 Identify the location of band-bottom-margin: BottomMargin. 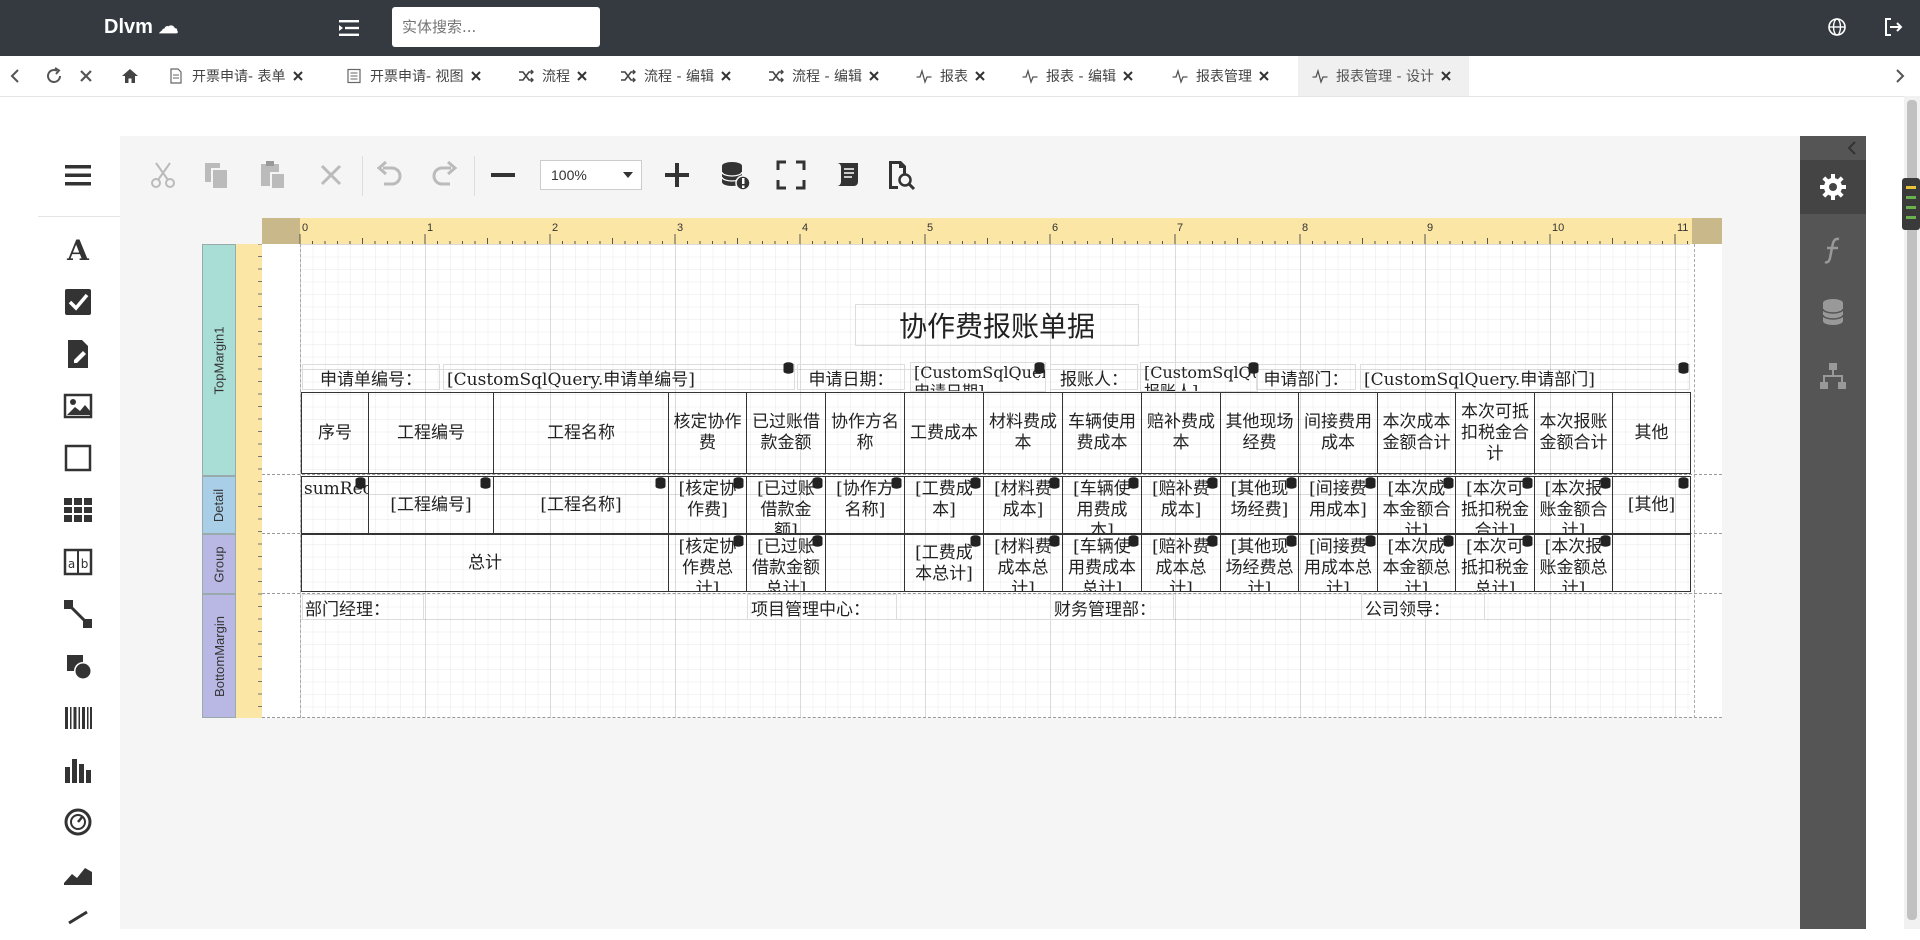
(219, 656).